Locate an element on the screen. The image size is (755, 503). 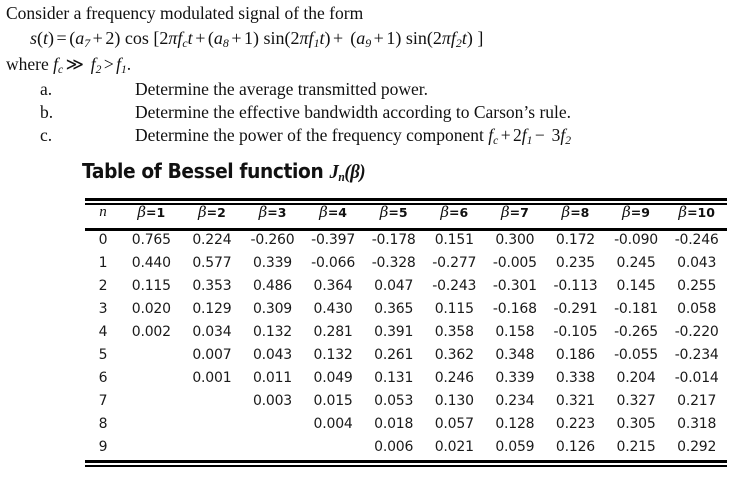
cell-n1-beta8: 0.235 is located at coordinates (575, 262).